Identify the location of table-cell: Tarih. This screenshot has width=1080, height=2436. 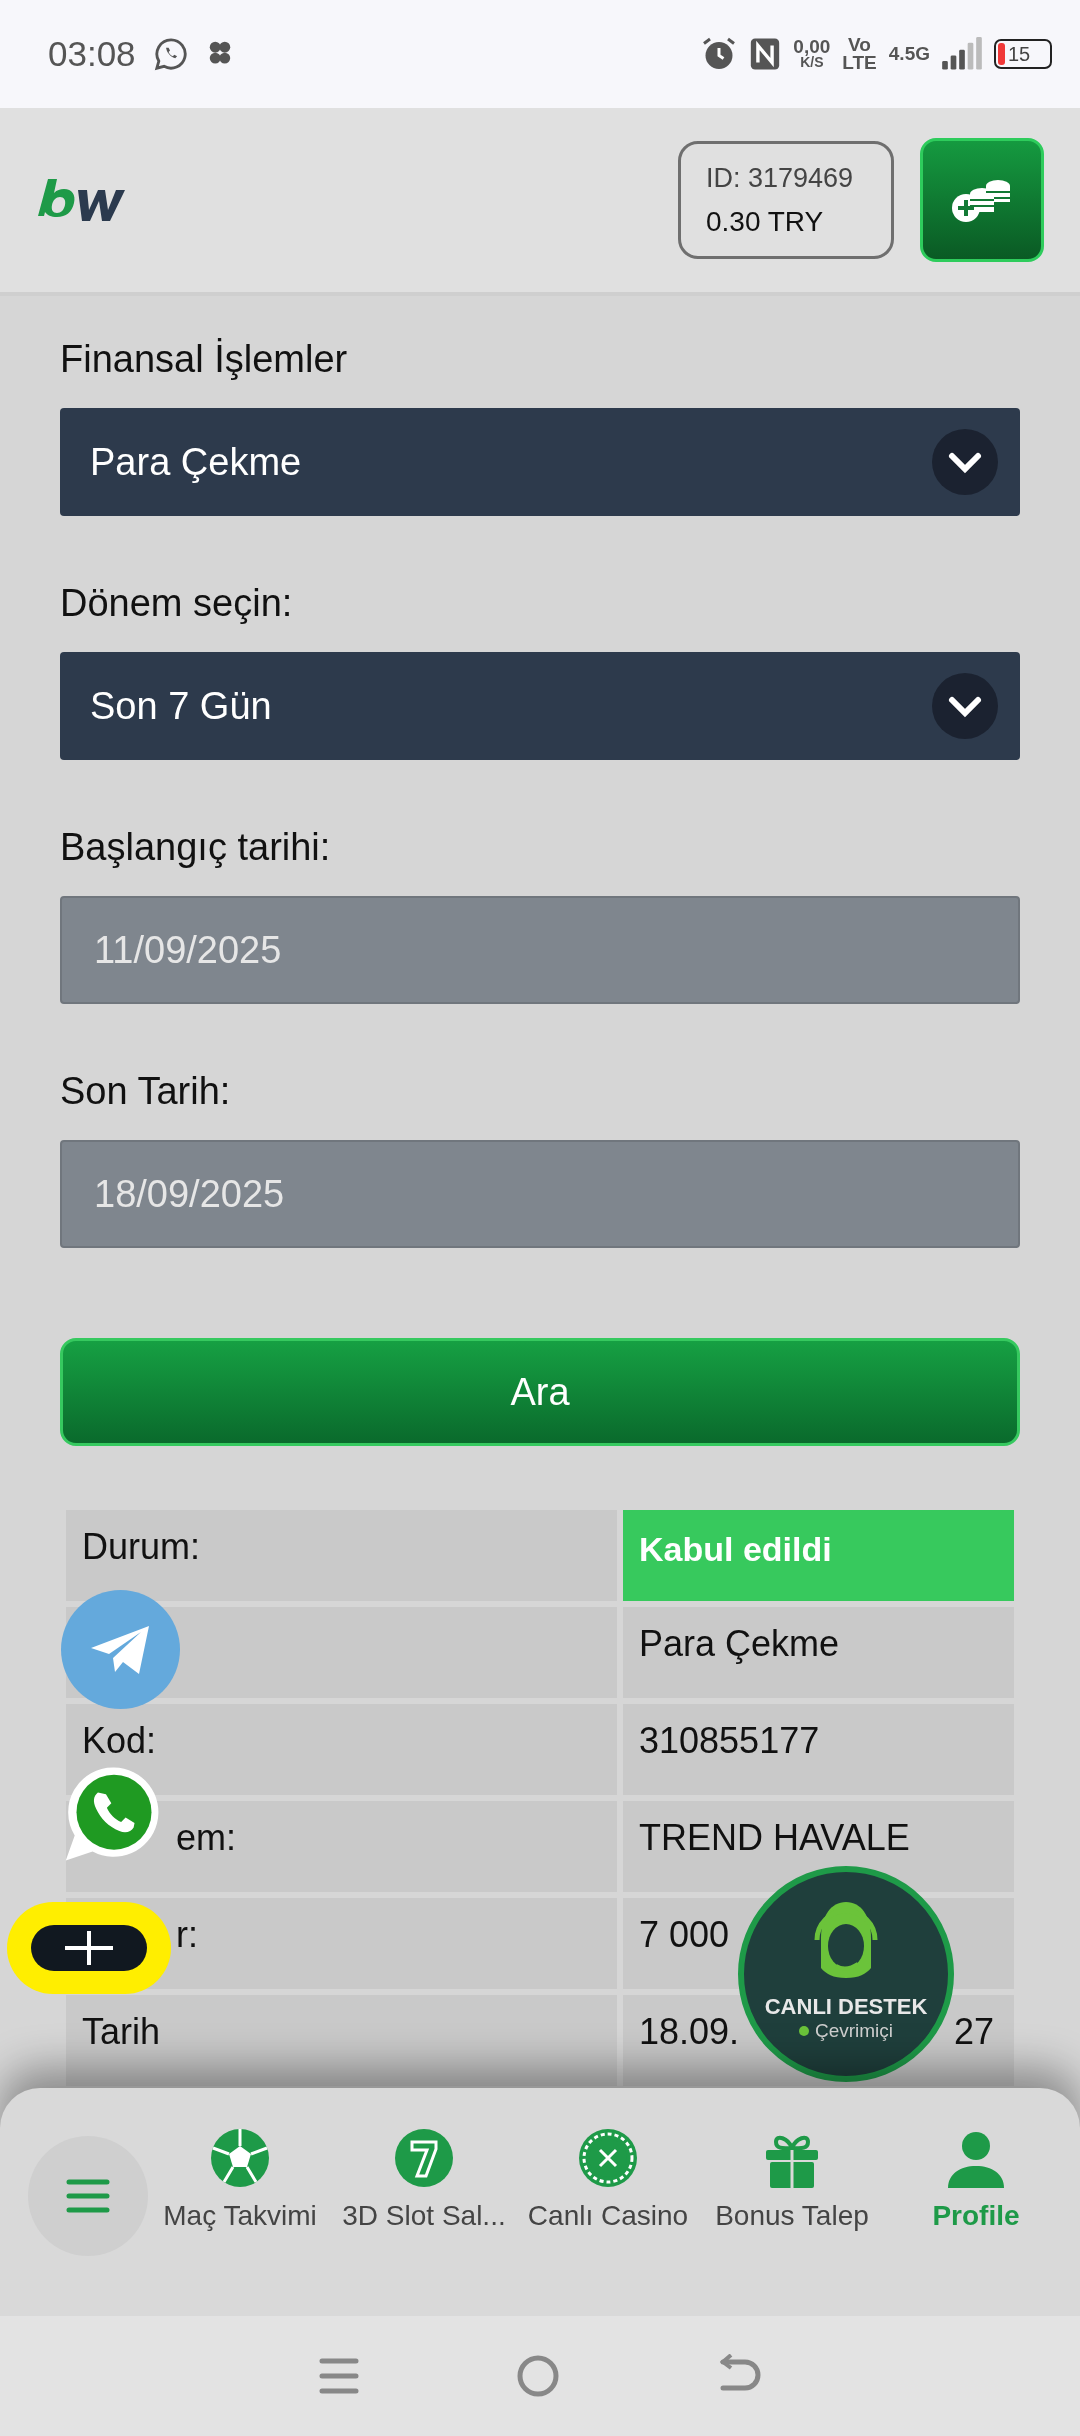
(341, 2040).